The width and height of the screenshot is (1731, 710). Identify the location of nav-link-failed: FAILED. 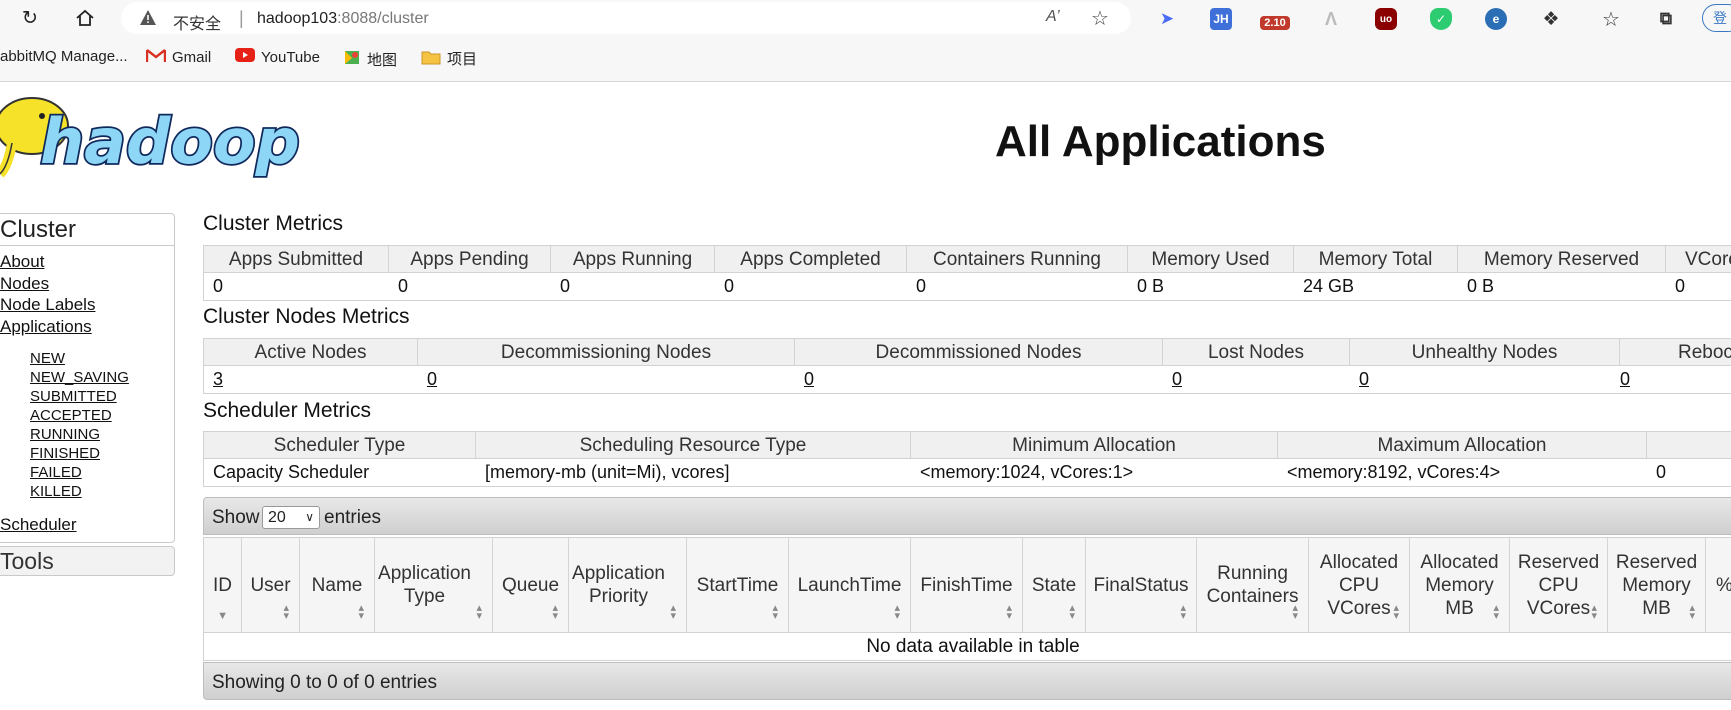
(87, 472).